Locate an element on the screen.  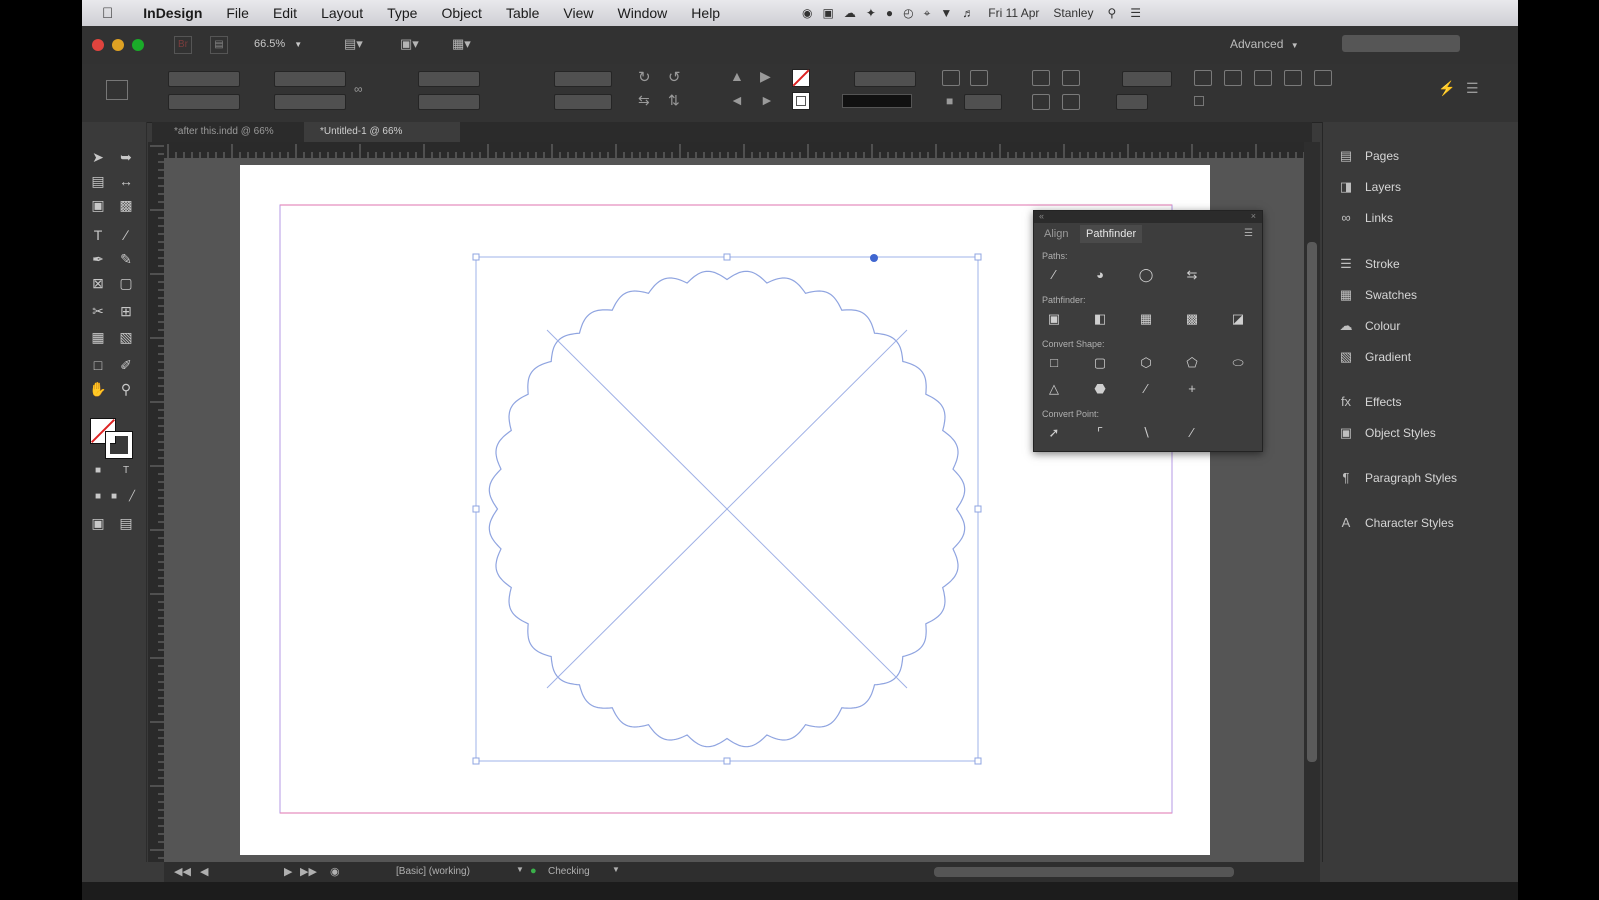
dock-item-swatches: ▦ Swatches is located at coordinates (1377, 295).